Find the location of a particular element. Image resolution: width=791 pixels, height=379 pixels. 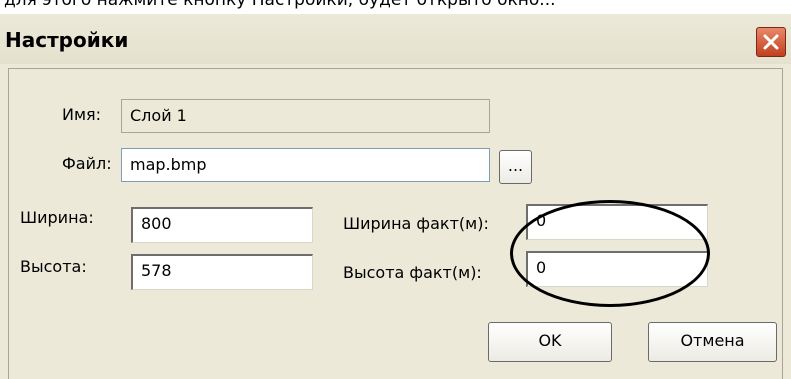

real-height-label: Высота факт(м): is located at coordinates (412, 272).